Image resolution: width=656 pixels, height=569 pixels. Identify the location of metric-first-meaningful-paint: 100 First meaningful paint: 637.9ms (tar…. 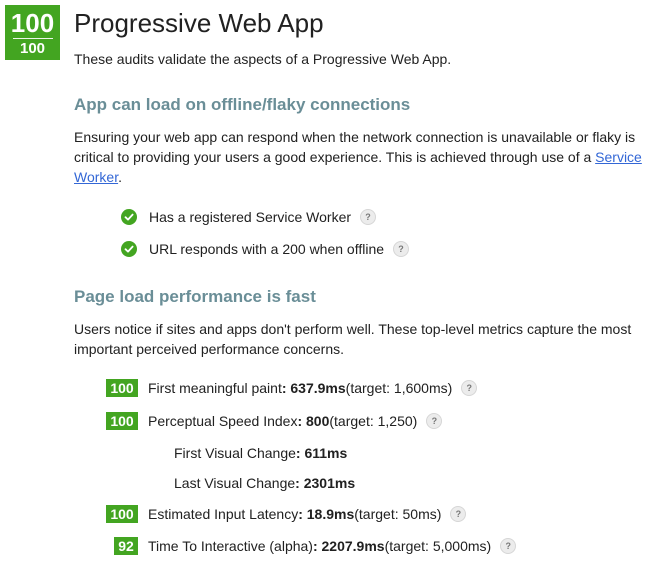
(292, 388).